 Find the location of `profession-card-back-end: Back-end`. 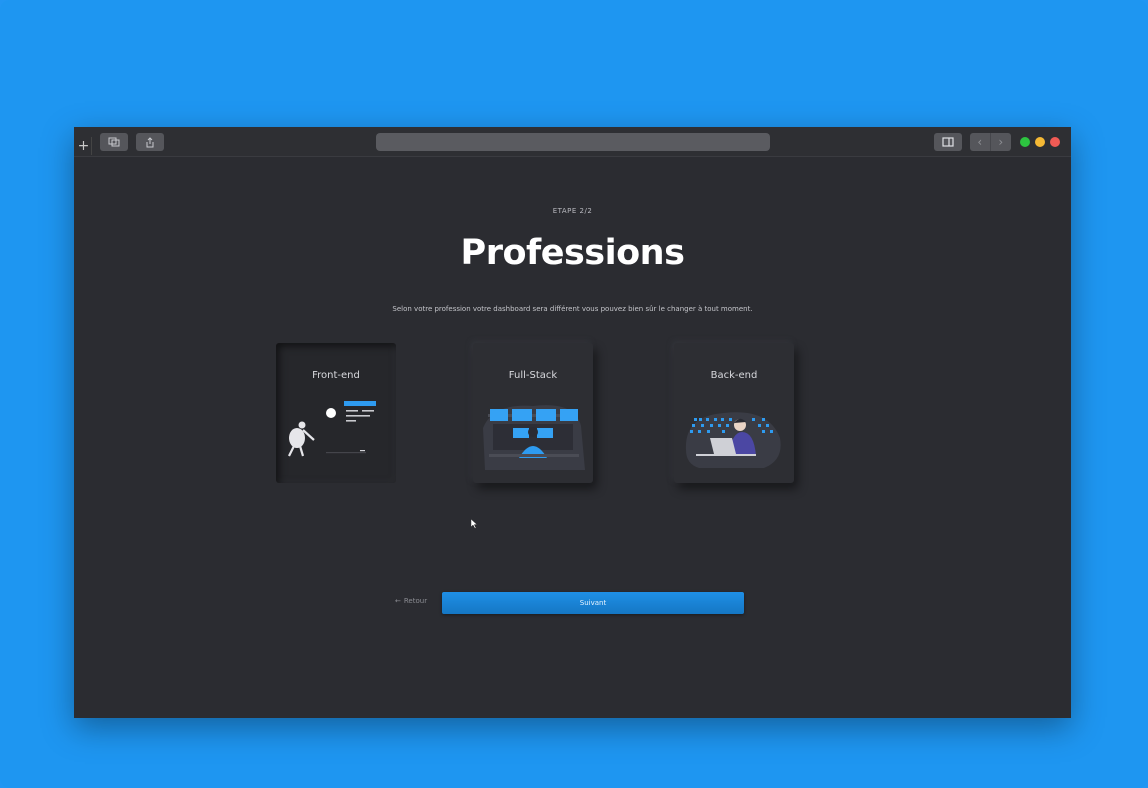

profession-card-back-end: Back-end is located at coordinates (734, 413).